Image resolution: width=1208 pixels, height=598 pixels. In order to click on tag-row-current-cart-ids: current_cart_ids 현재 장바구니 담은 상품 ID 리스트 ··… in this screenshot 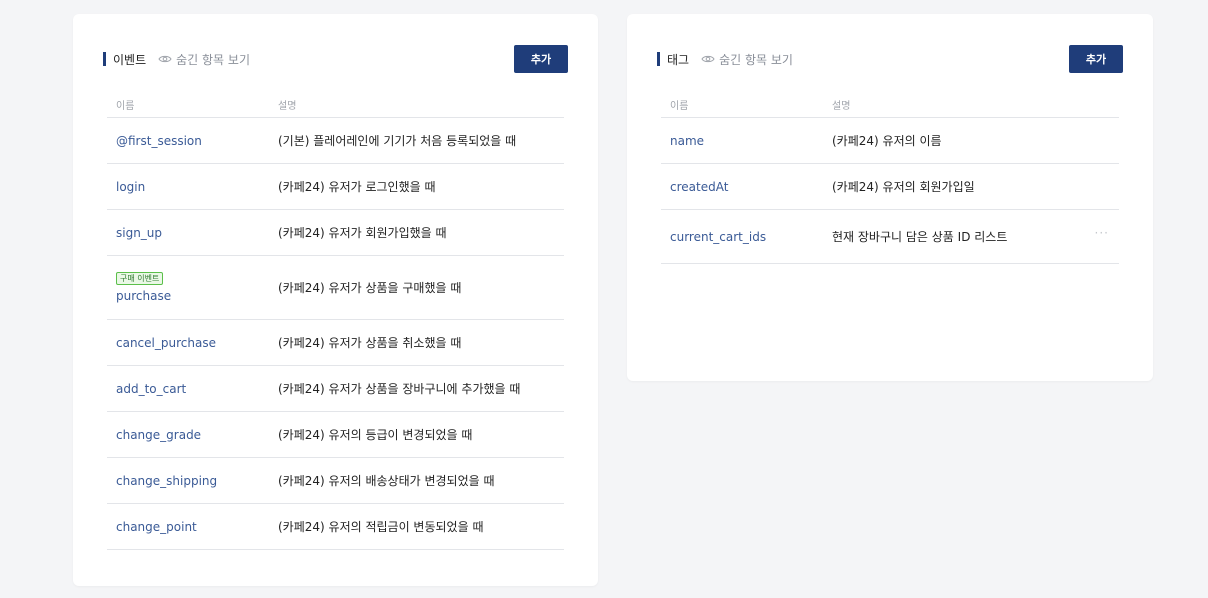, I will do `click(890, 237)`.